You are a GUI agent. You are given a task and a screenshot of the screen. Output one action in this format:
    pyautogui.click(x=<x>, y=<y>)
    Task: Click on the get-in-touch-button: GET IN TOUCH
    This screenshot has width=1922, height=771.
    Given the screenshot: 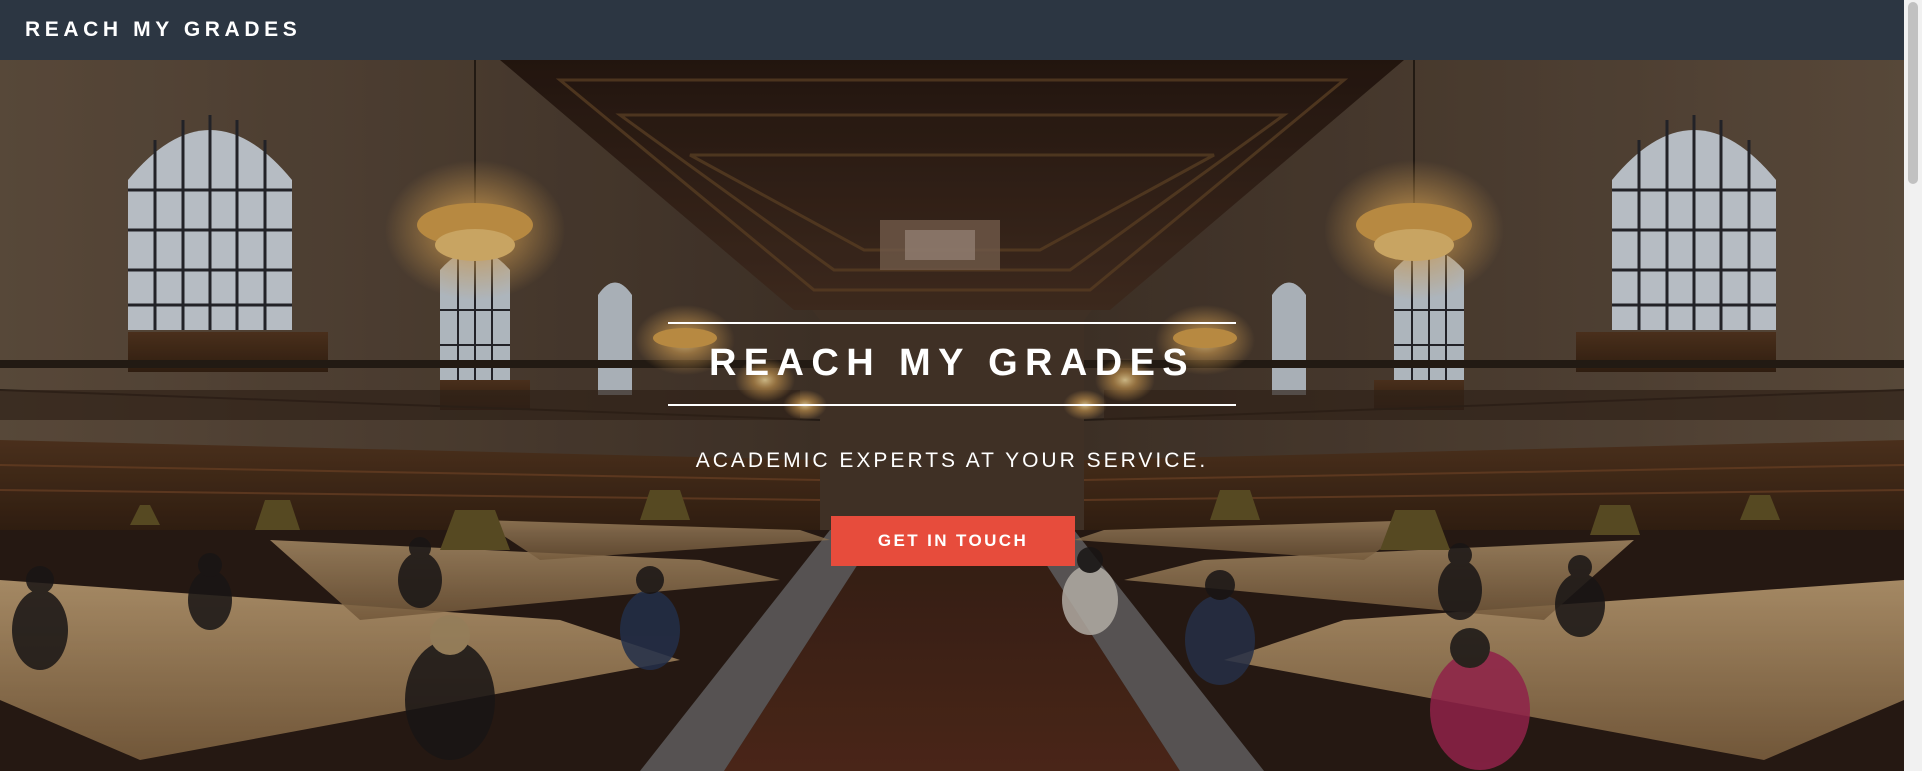 What is the action you would take?
    pyautogui.click(x=953, y=541)
    